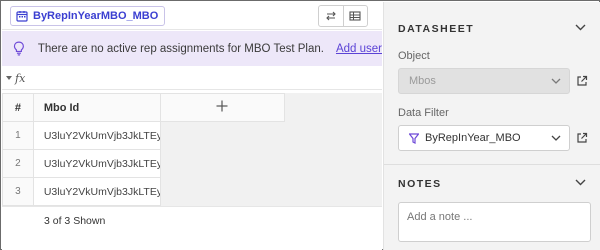 The width and height of the screenshot is (600, 250). Describe the element at coordinates (422, 81) in the screenshot. I see `object-value: Mbos` at that location.